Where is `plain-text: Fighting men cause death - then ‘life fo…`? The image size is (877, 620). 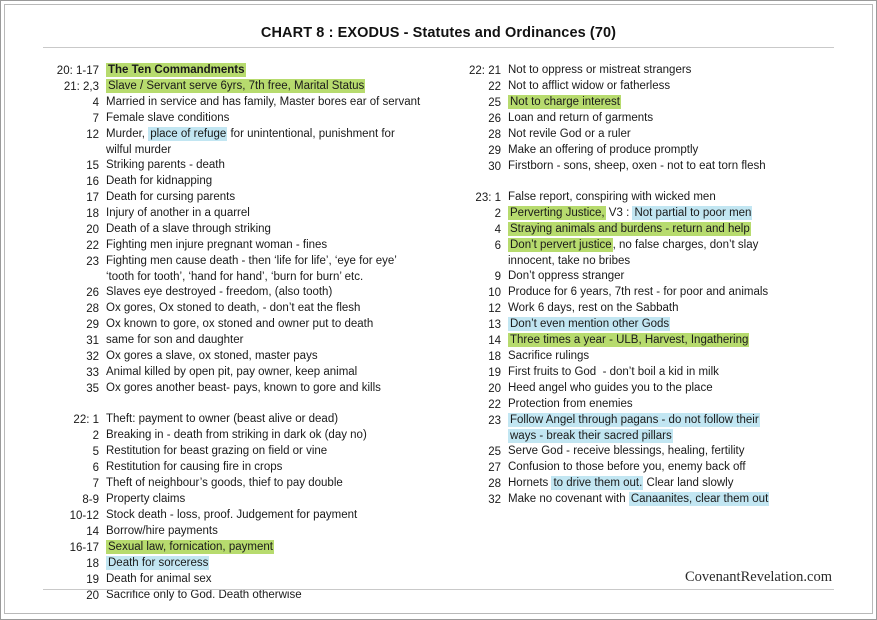
plain-text: Fighting men cause death - then ‘life fo… is located at coordinates (251, 261).